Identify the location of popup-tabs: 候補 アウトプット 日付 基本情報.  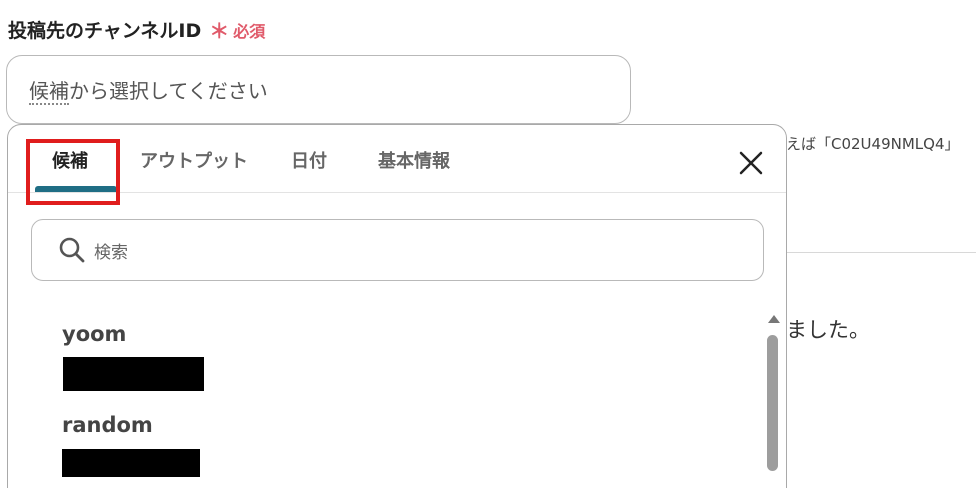
(397, 165).